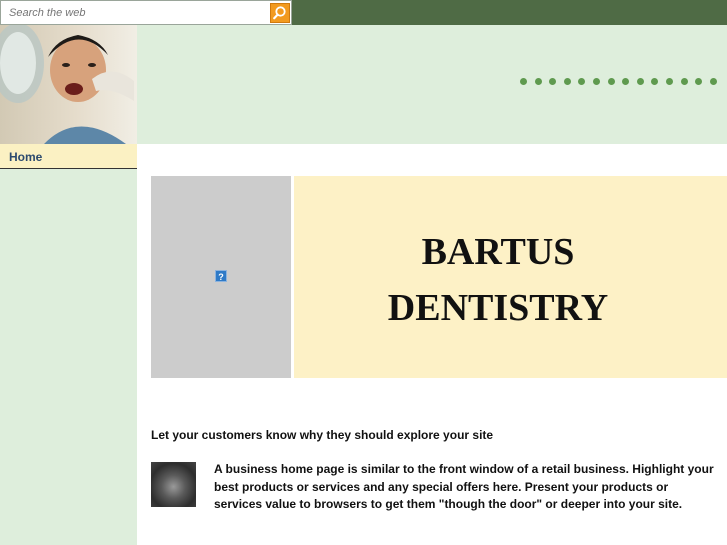 This screenshot has width=727, height=545. What do you see at coordinates (68, 344) in the screenshot?
I see `sidebar: Home` at bounding box center [68, 344].